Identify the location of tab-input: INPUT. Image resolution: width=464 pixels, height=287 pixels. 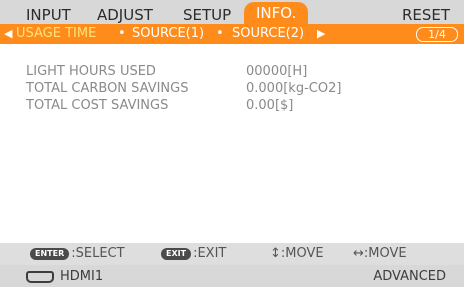
(48, 15).